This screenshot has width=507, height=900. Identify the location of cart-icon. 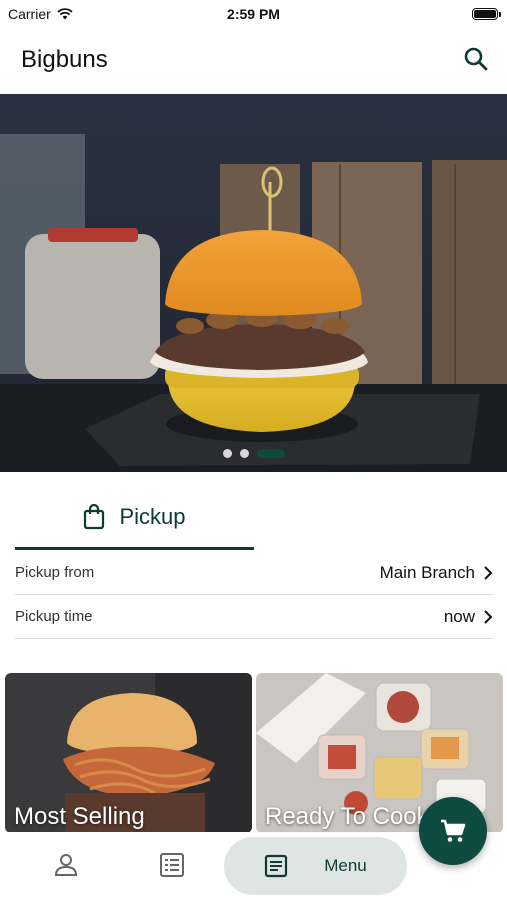
(453, 830).